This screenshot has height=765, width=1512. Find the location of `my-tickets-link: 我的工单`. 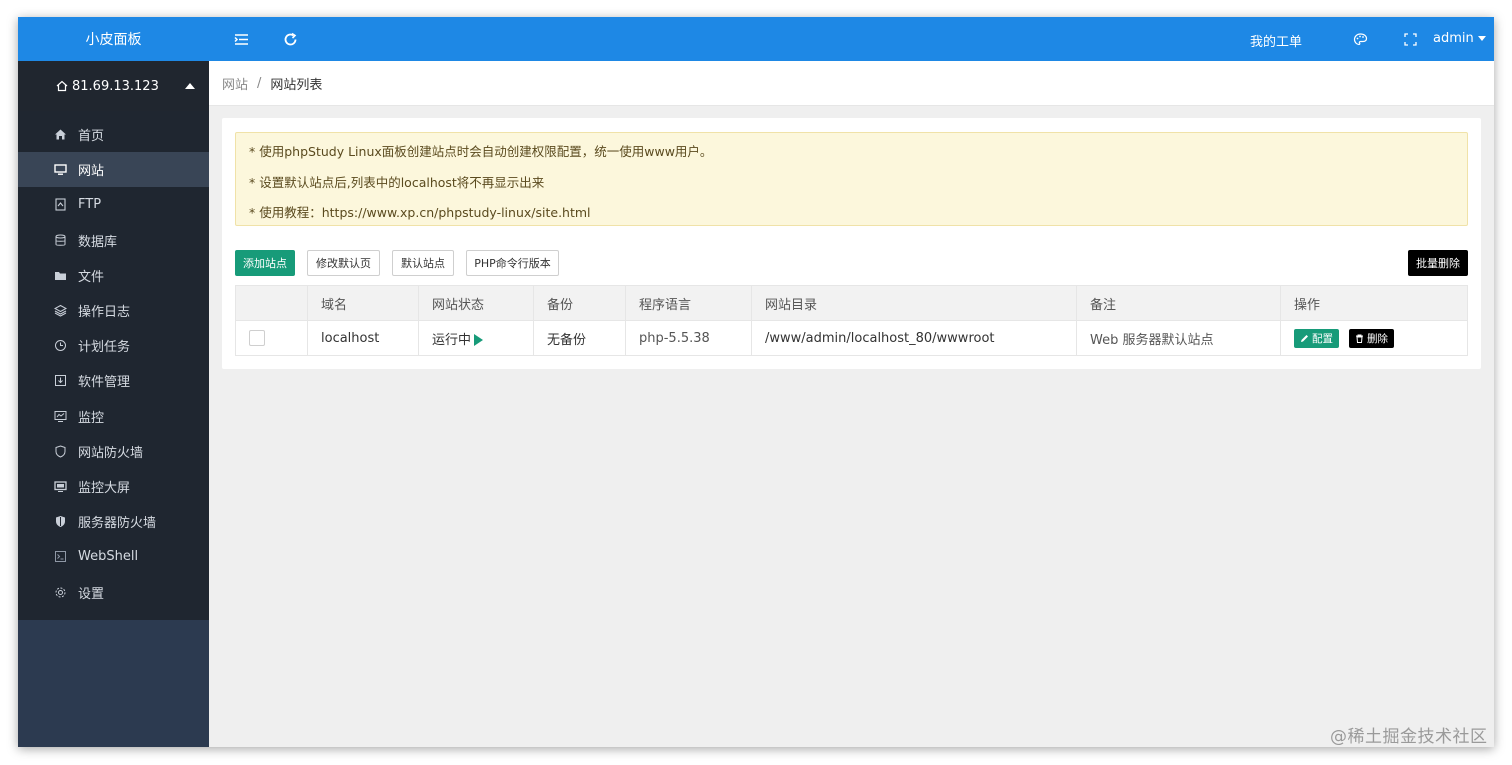

my-tickets-link: 我的工单 is located at coordinates (1276, 40).